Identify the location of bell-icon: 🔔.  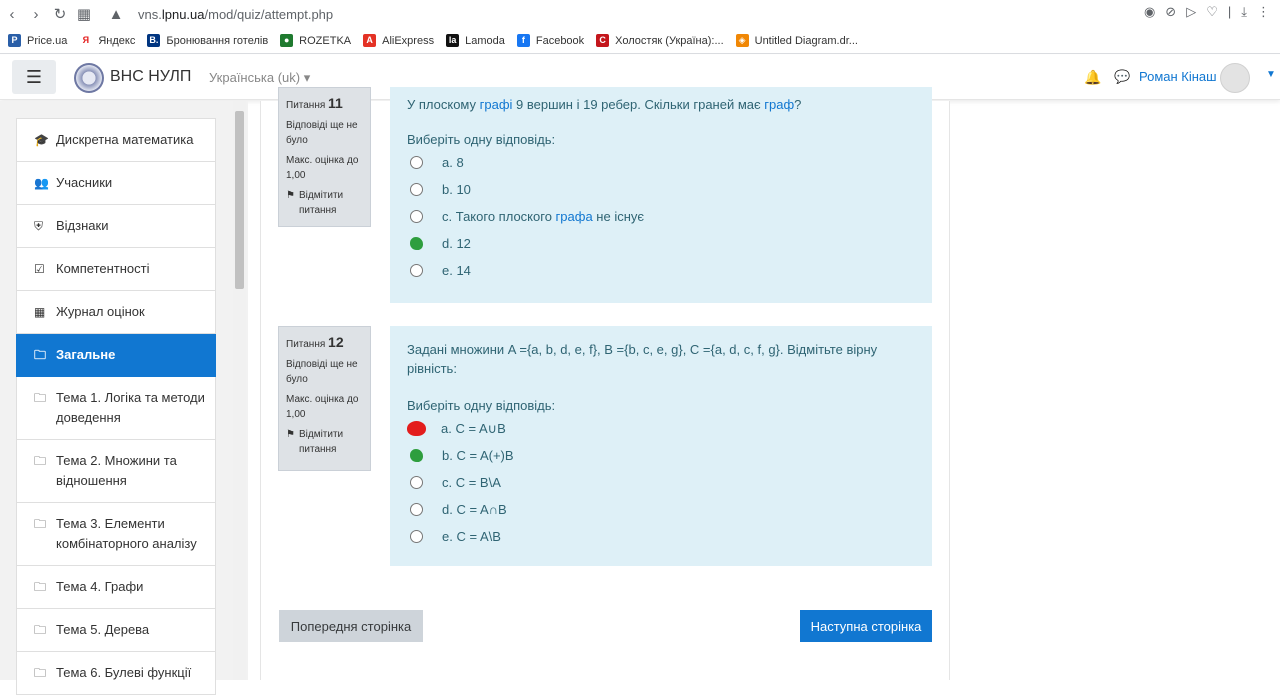
(1092, 77).